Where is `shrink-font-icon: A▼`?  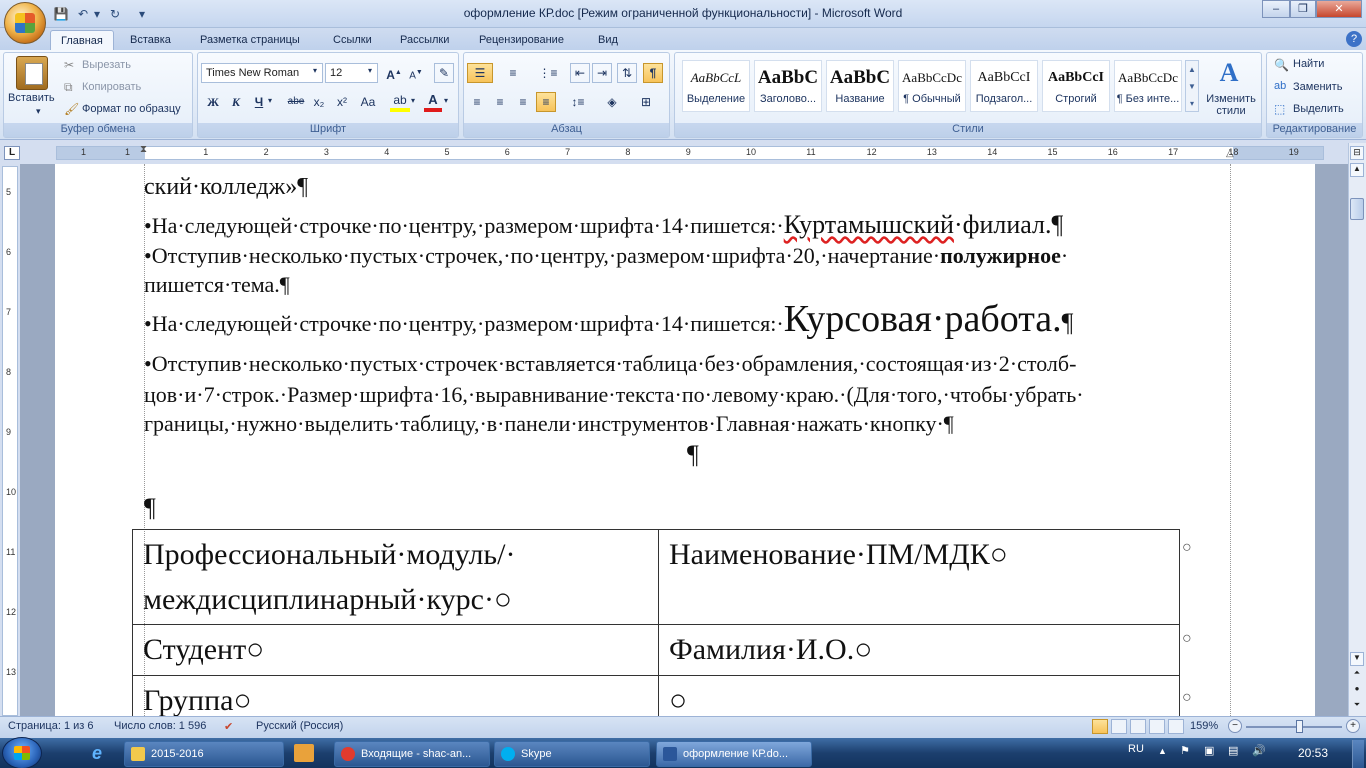 shrink-font-icon: A▼ is located at coordinates (416, 73).